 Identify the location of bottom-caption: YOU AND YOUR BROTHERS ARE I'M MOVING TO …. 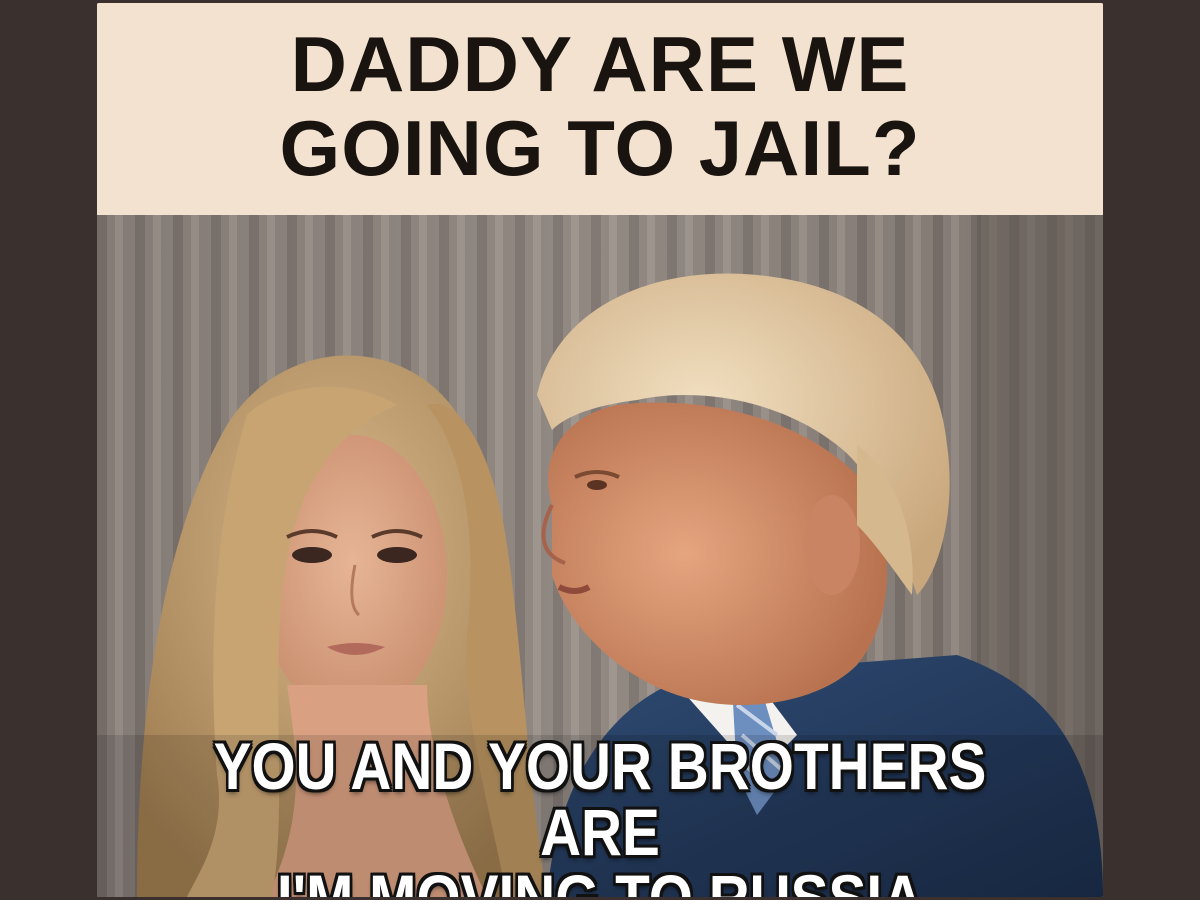
(600, 813).